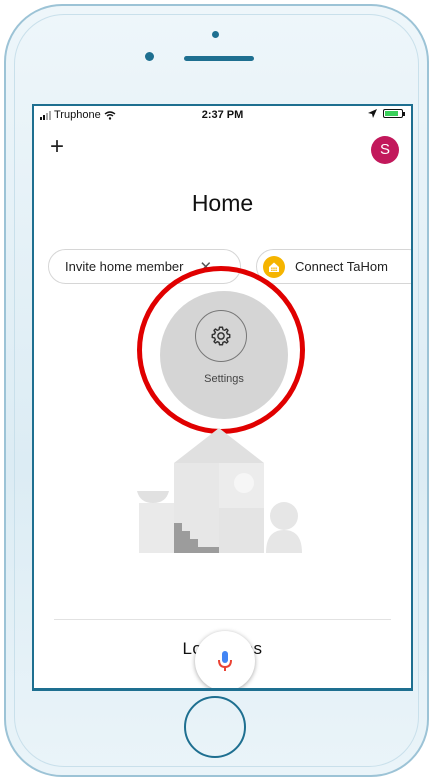 The image size is (433, 781). What do you see at coordinates (215, 34) in the screenshot?
I see `front-sensor` at bounding box center [215, 34].